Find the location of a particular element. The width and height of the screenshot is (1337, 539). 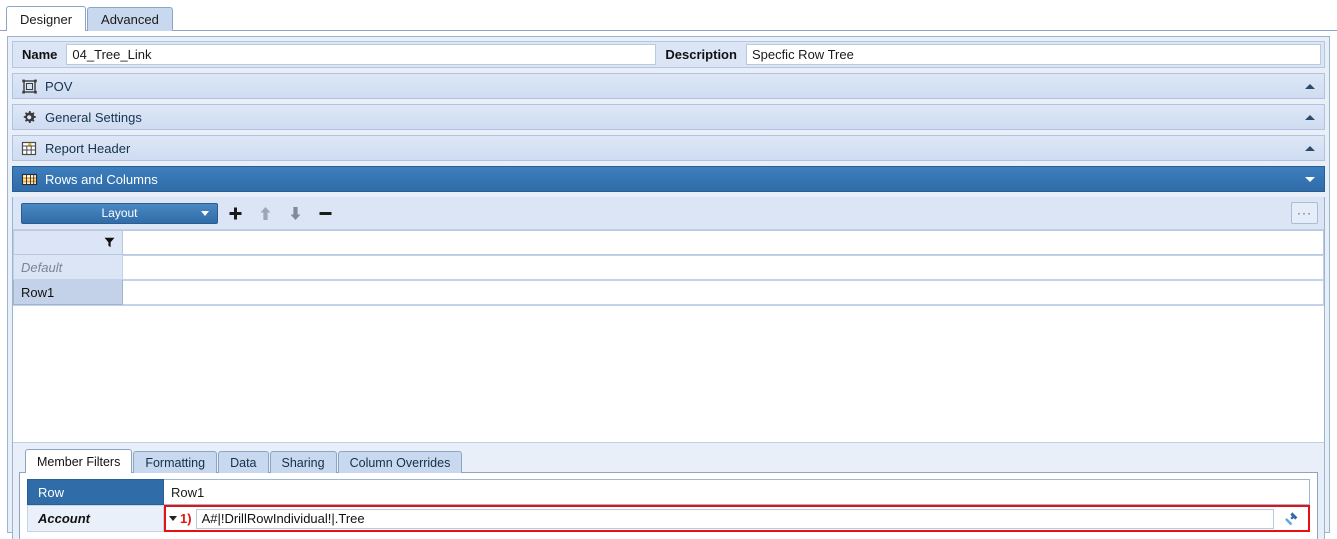

section-header-report-header: Report Header is located at coordinates (668, 148).